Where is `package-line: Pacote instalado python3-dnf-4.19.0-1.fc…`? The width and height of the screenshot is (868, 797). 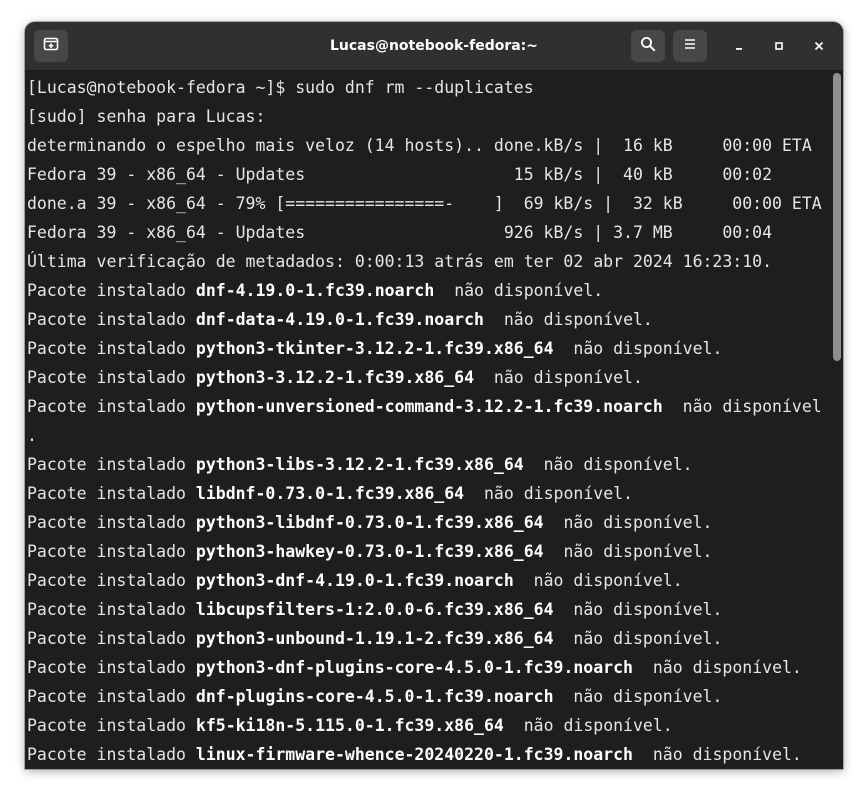
package-line: Pacote instalado python3-dnf-4.19.0-1.fc… is located at coordinates (429, 580).